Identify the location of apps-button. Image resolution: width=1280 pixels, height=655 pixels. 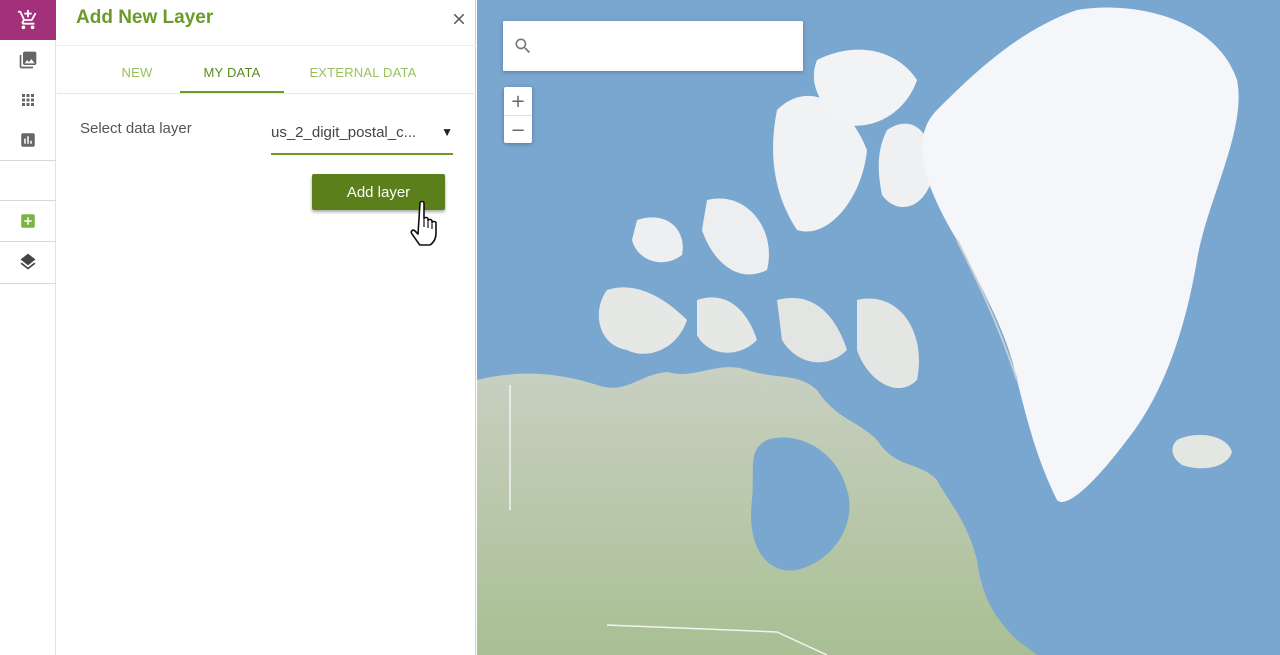
(28, 100).